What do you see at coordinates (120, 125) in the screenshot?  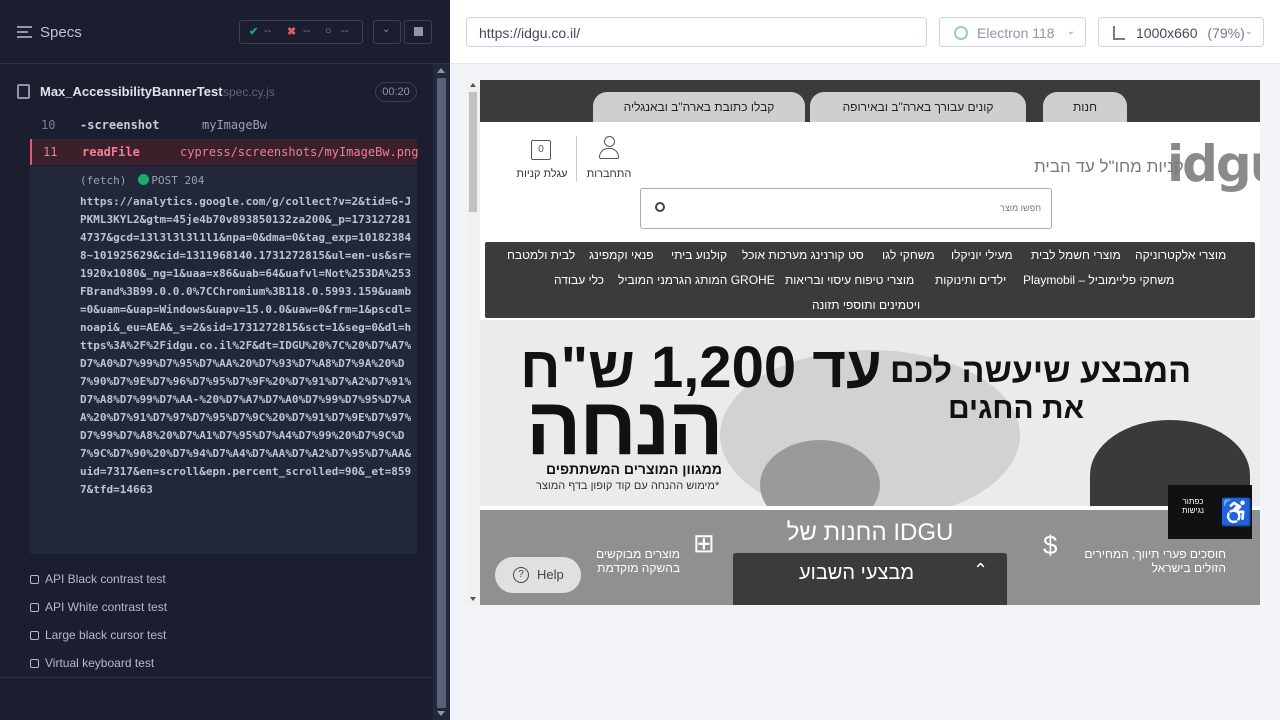 I see `command-name: -screenshot` at bounding box center [120, 125].